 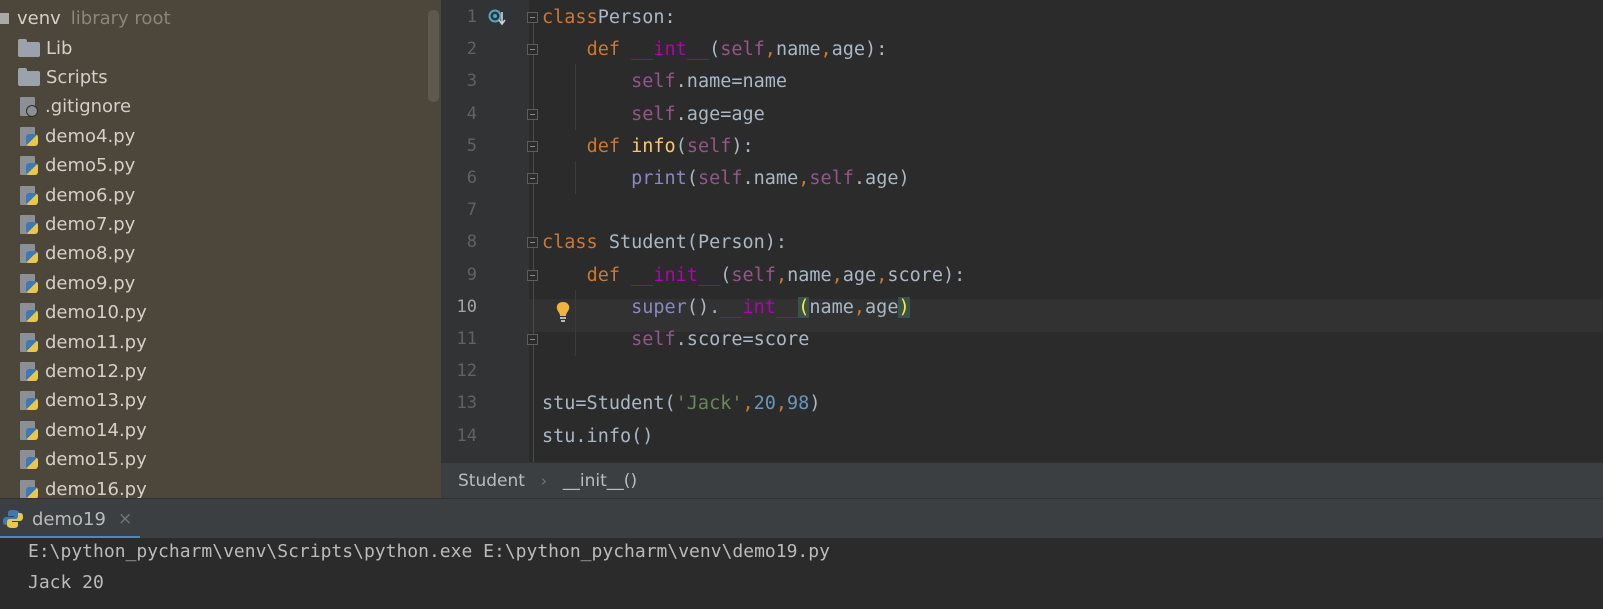 I want to click on tree-item-label: demo16.py, so click(x=96, y=488).